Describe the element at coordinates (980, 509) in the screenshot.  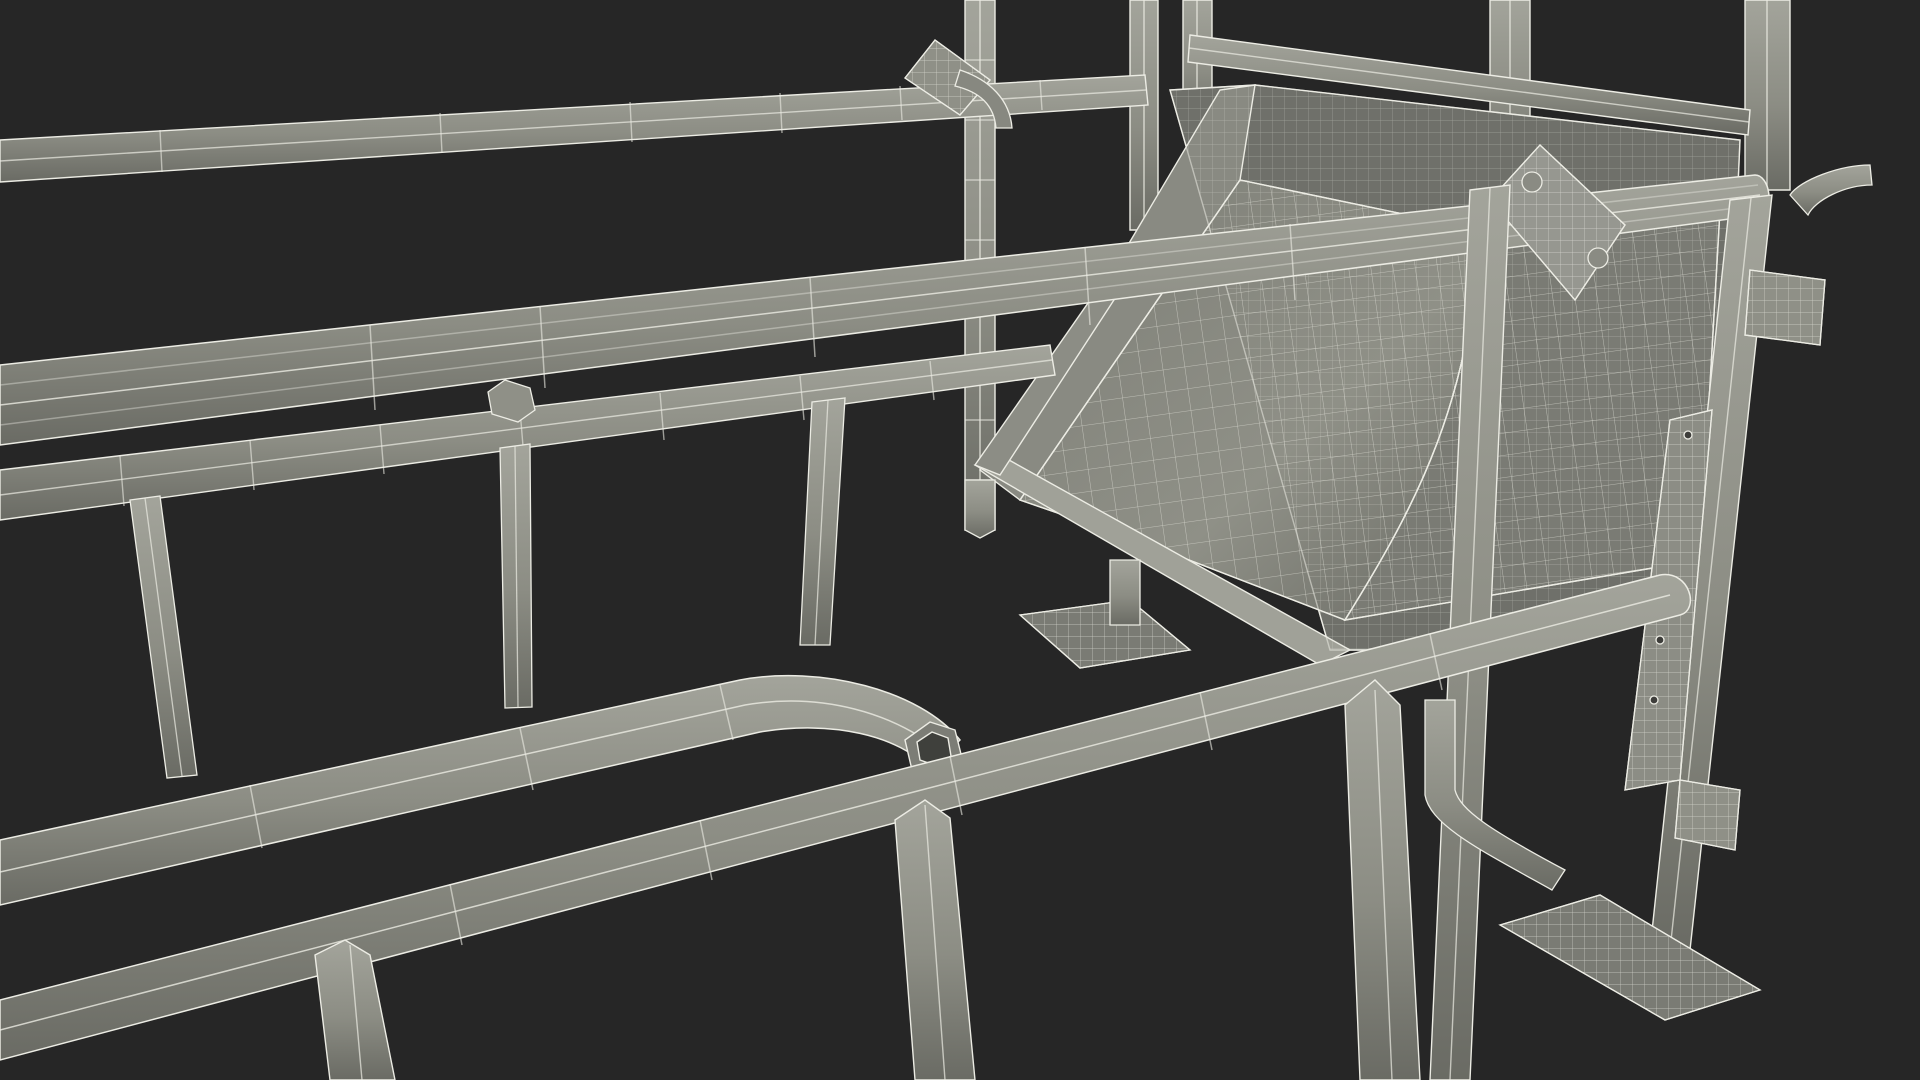
I see `stub-post` at that location.